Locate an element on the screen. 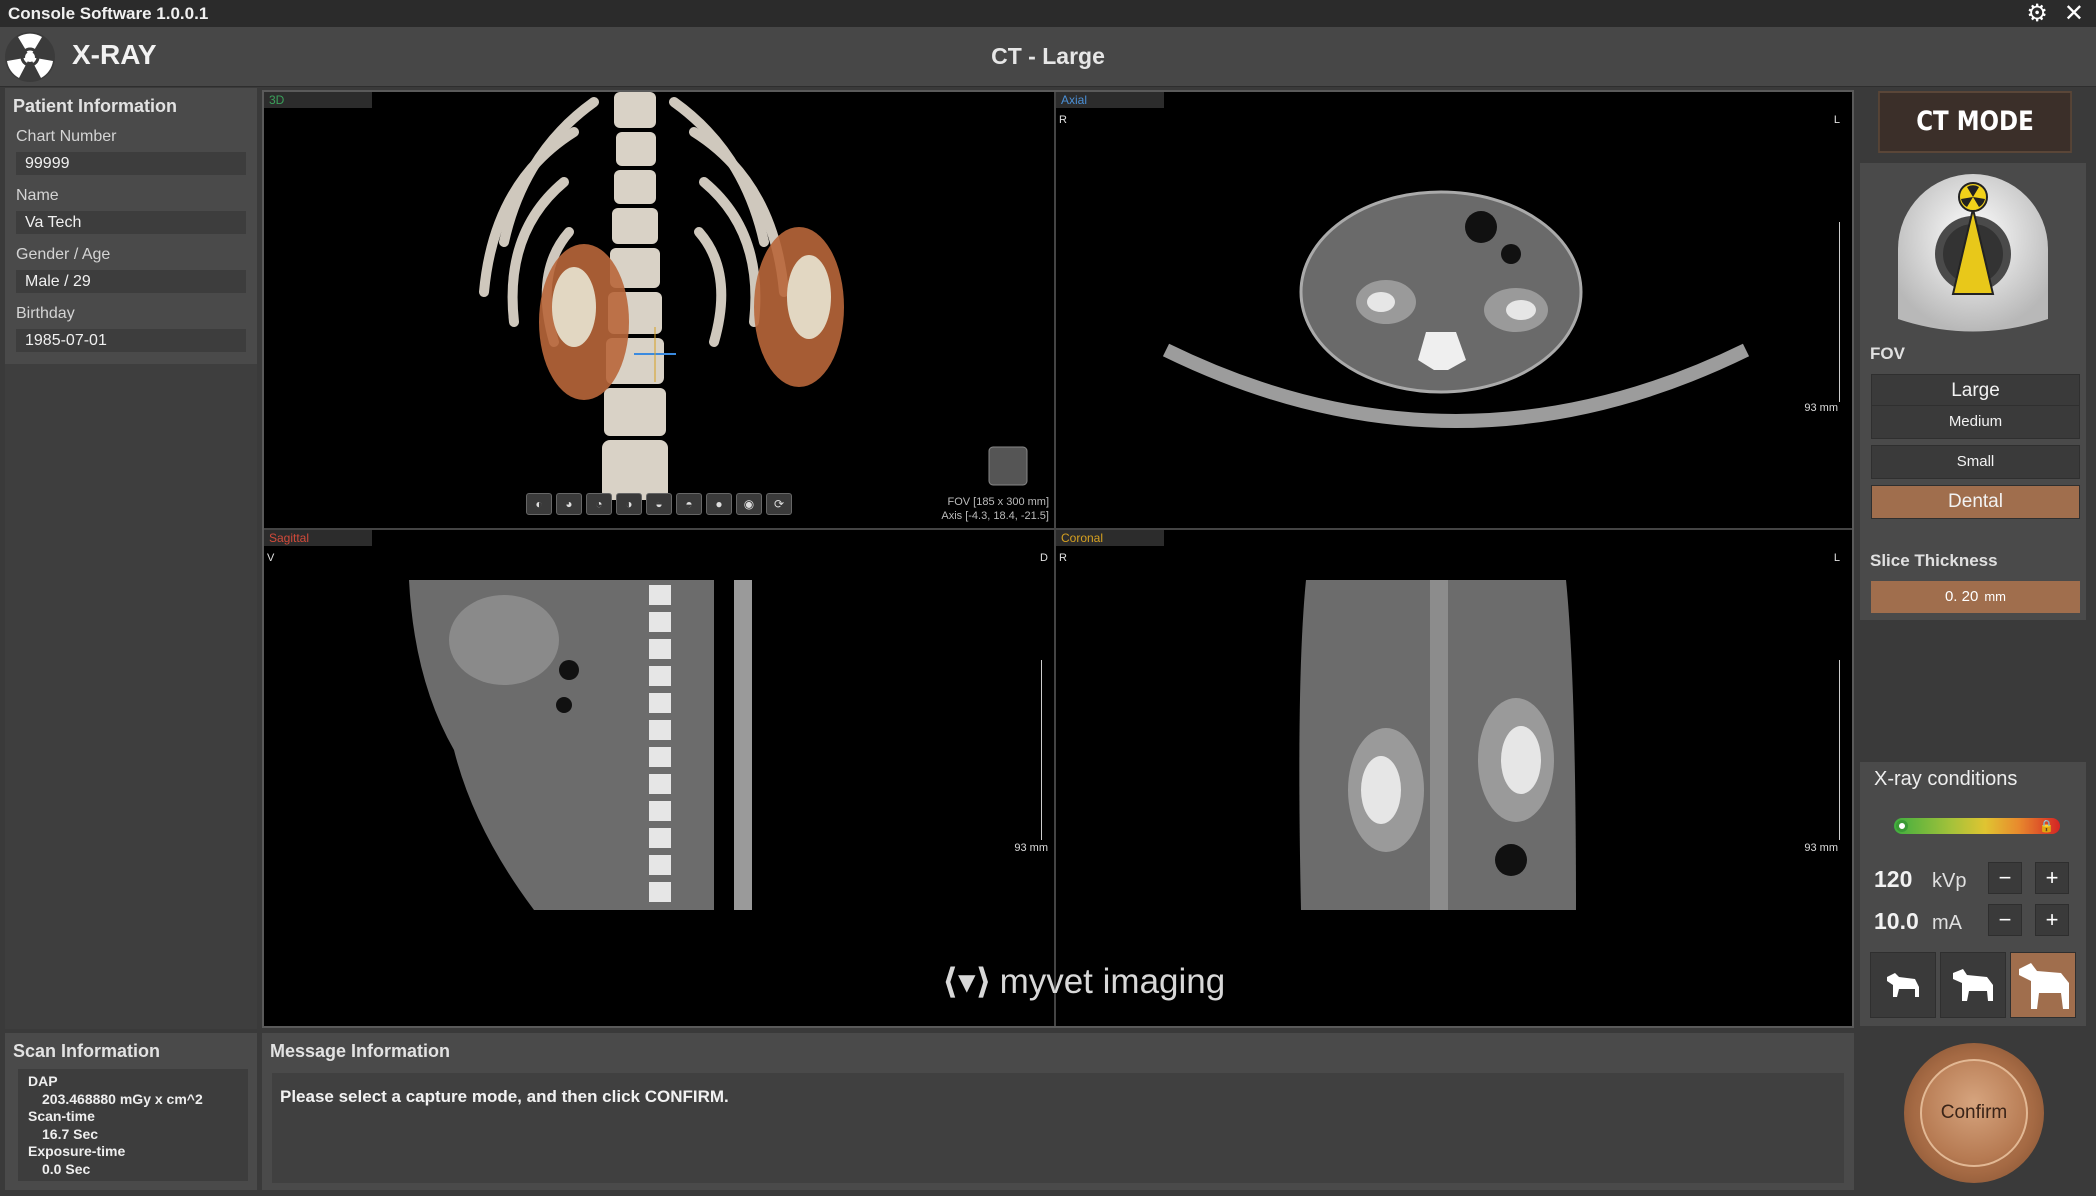  xray-conditions-title: X-ray conditions is located at coordinates (1946, 779).